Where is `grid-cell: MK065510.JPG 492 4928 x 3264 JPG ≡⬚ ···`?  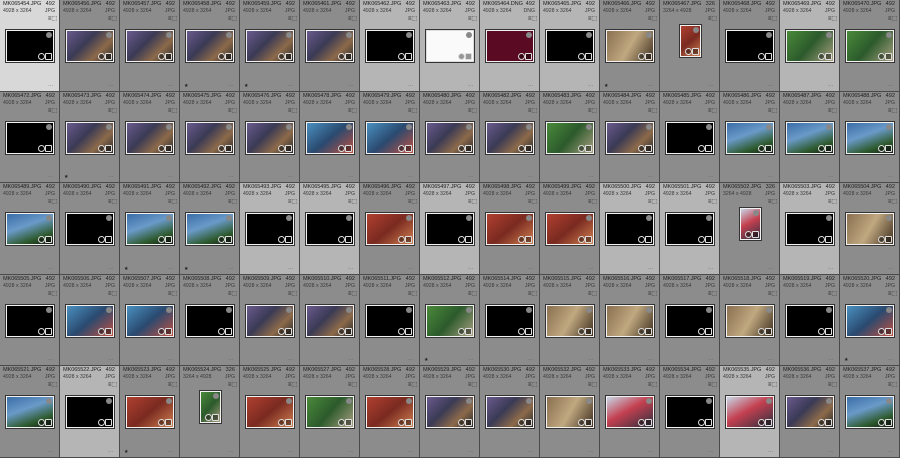 grid-cell: MK065510.JPG 492 4928 x 3264 JPG ≡⬚ ··· is located at coordinates (330, 320).